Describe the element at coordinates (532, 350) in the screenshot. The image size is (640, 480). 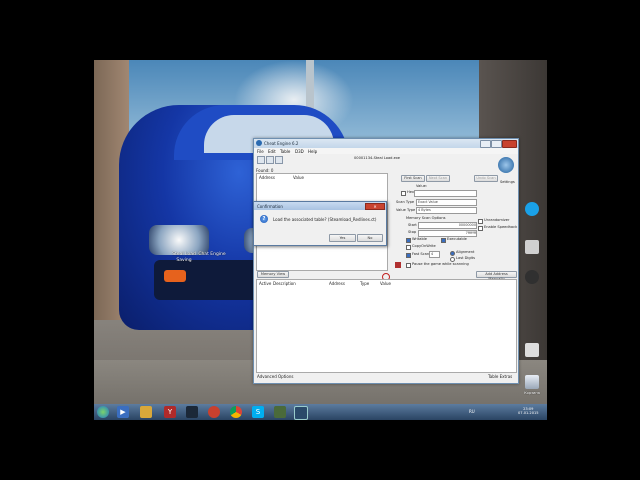
I see `desktop-file-icon` at that location.